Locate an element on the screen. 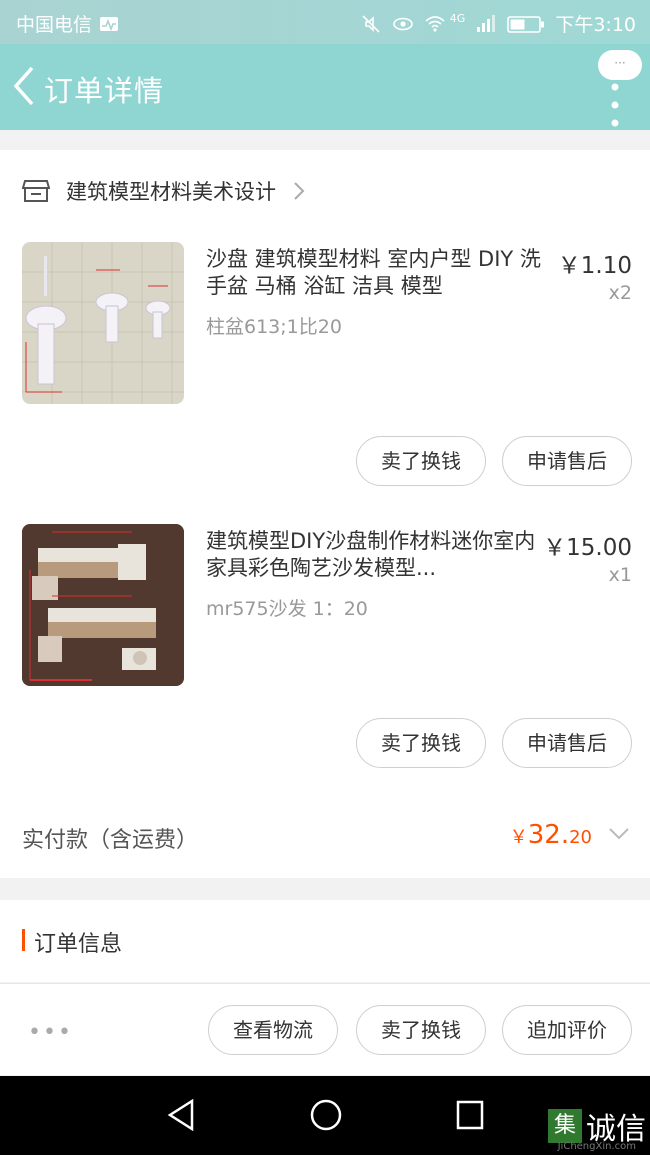 The height and width of the screenshot is (1155, 650). product-title: 沙盘 建筑模型材料 室内户型 DIY 洗手盆 马桶 浴缸 洁具 模型 is located at coordinates (376, 273).